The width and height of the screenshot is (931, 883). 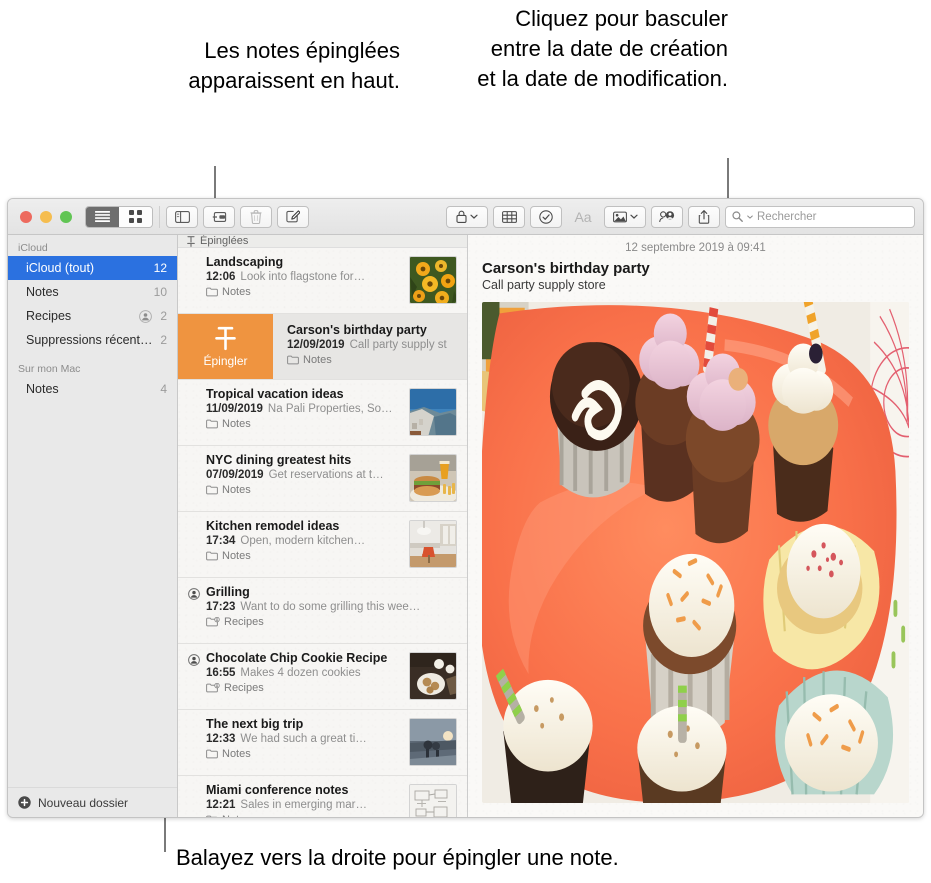 What do you see at coordinates (300, 673) in the screenshot?
I see `note-item-snippet: Makes 4 dozen cookies` at bounding box center [300, 673].